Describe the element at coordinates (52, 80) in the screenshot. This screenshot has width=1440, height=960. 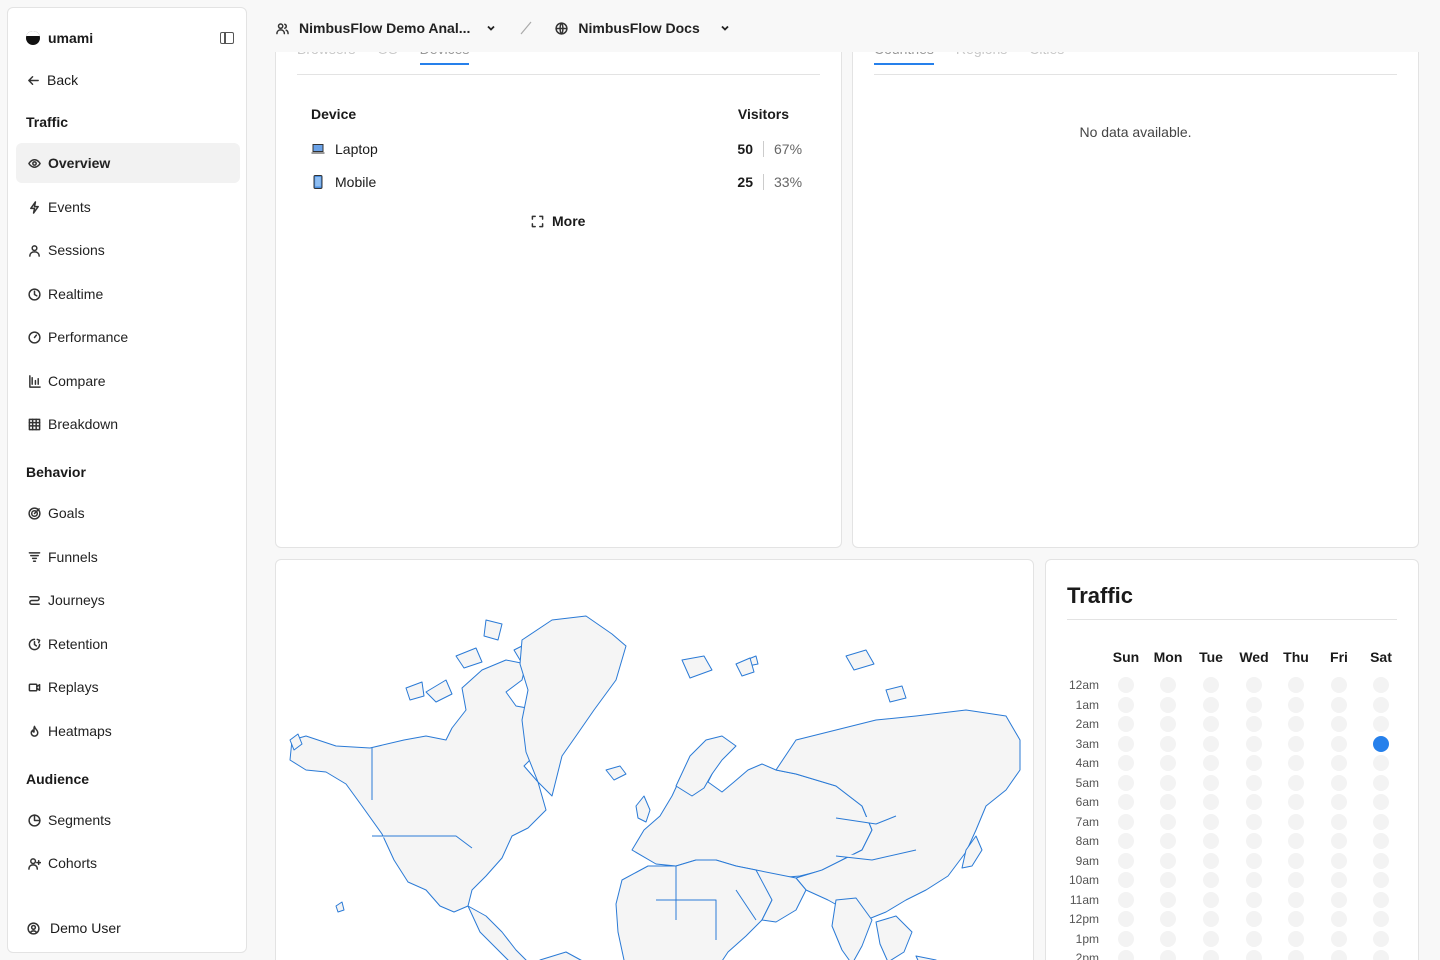
I see `back-link: Back` at that location.